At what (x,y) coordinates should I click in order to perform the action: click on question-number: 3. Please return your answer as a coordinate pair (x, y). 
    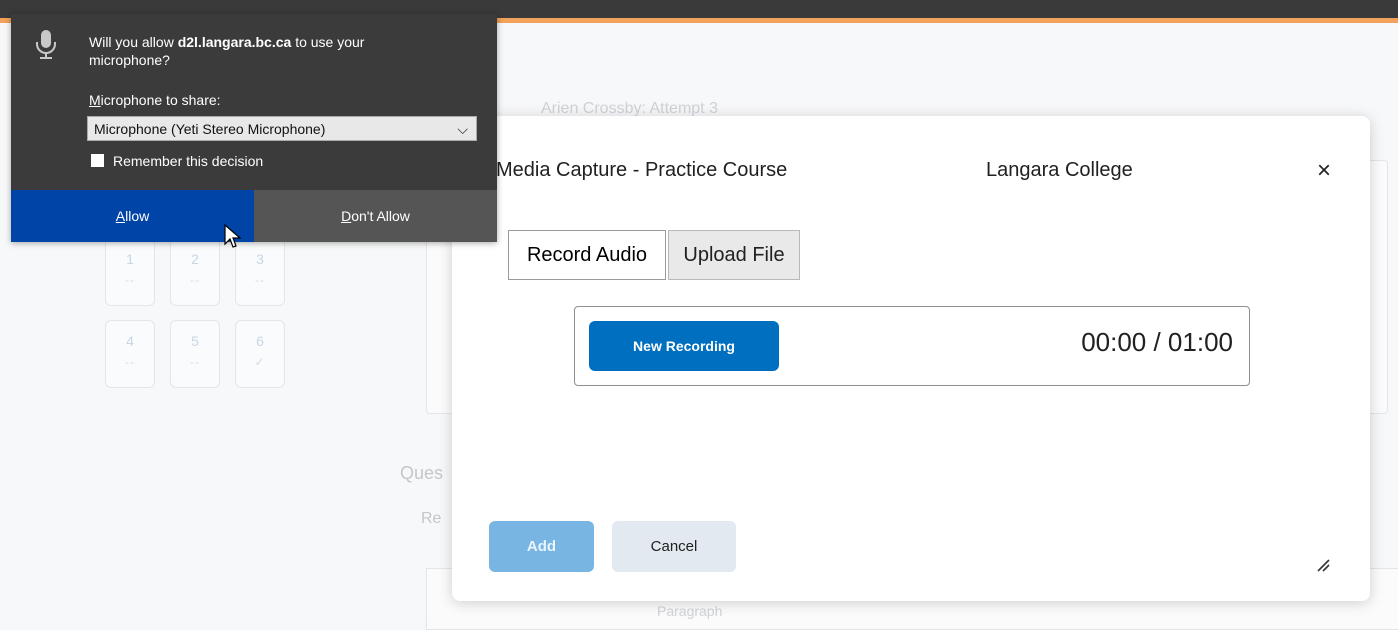
    Looking at the image, I should click on (260, 259).